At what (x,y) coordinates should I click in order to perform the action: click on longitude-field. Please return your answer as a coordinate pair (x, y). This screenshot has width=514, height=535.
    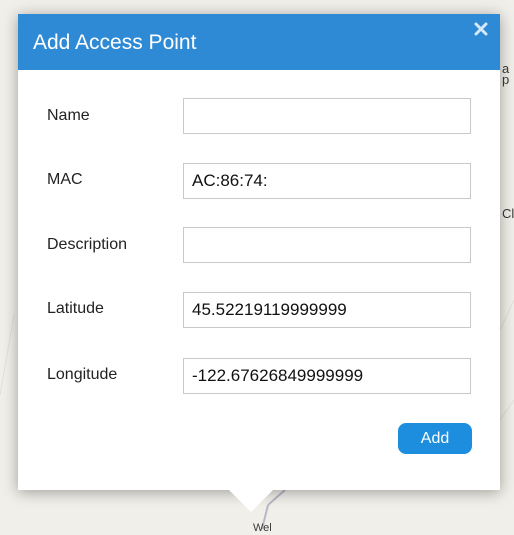
    Looking at the image, I should click on (327, 376).